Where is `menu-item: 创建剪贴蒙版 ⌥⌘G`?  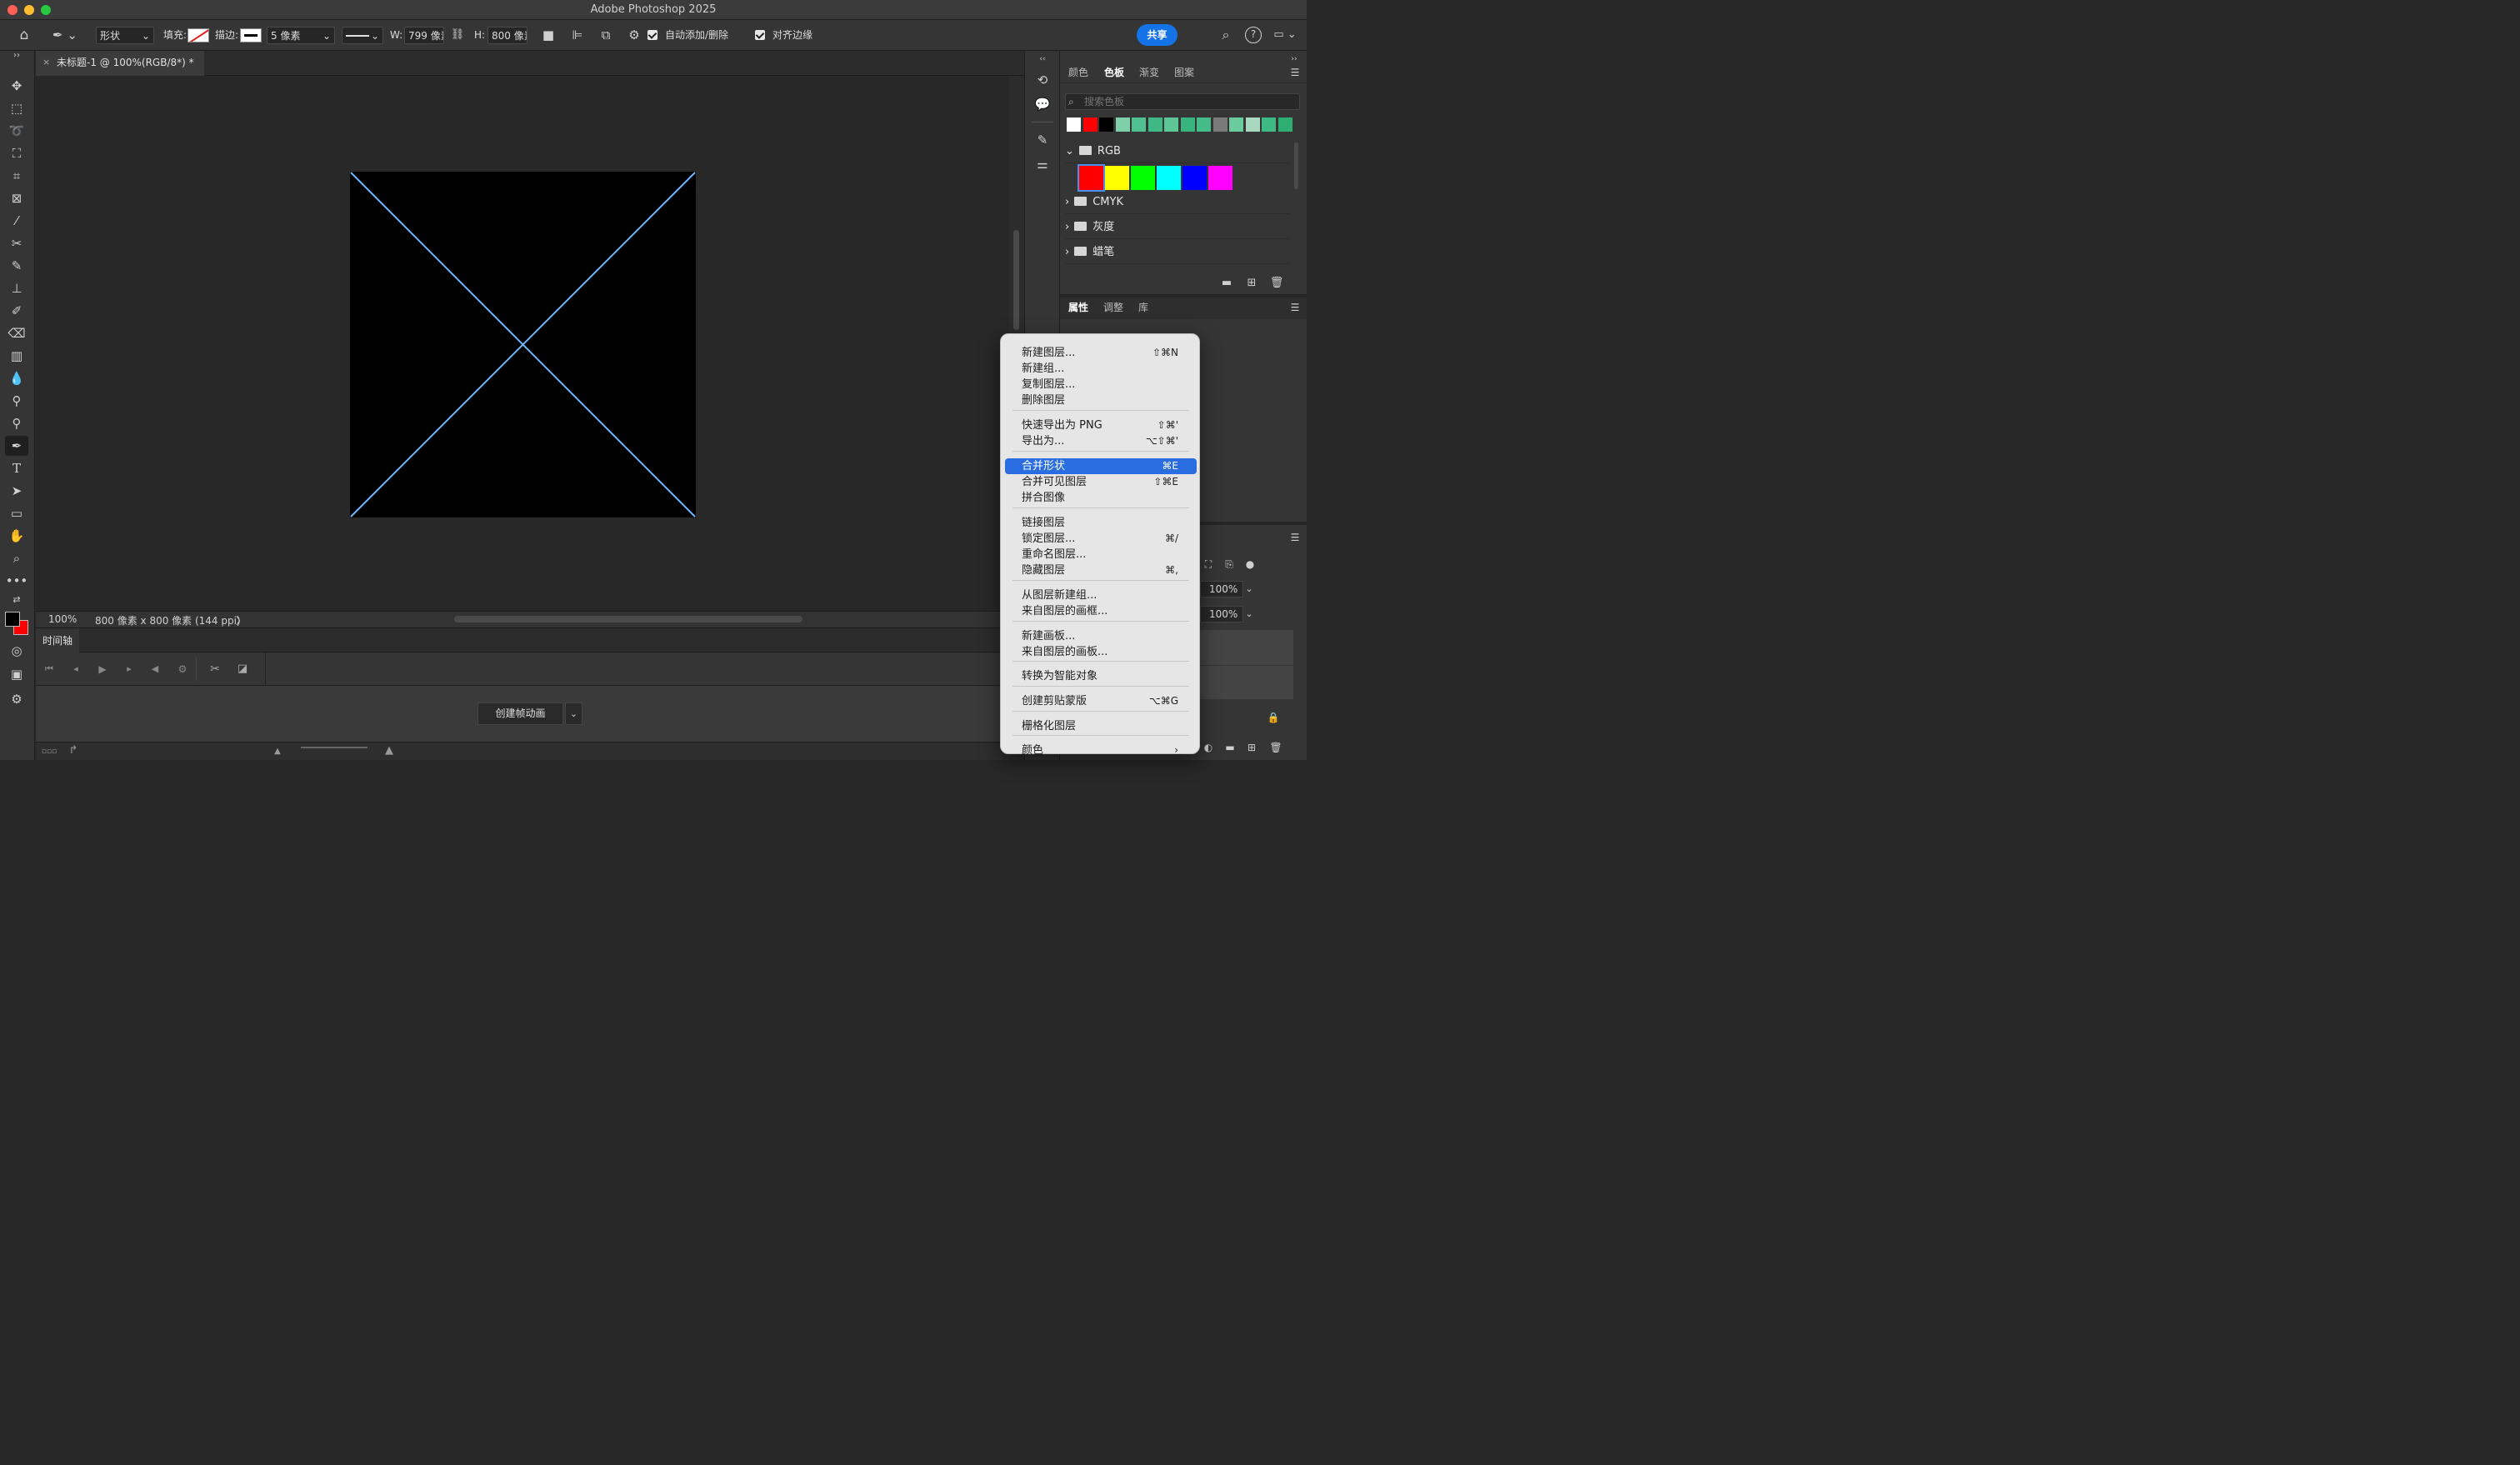 menu-item: 创建剪贴蒙版 ⌥⌘G is located at coordinates (1101, 701).